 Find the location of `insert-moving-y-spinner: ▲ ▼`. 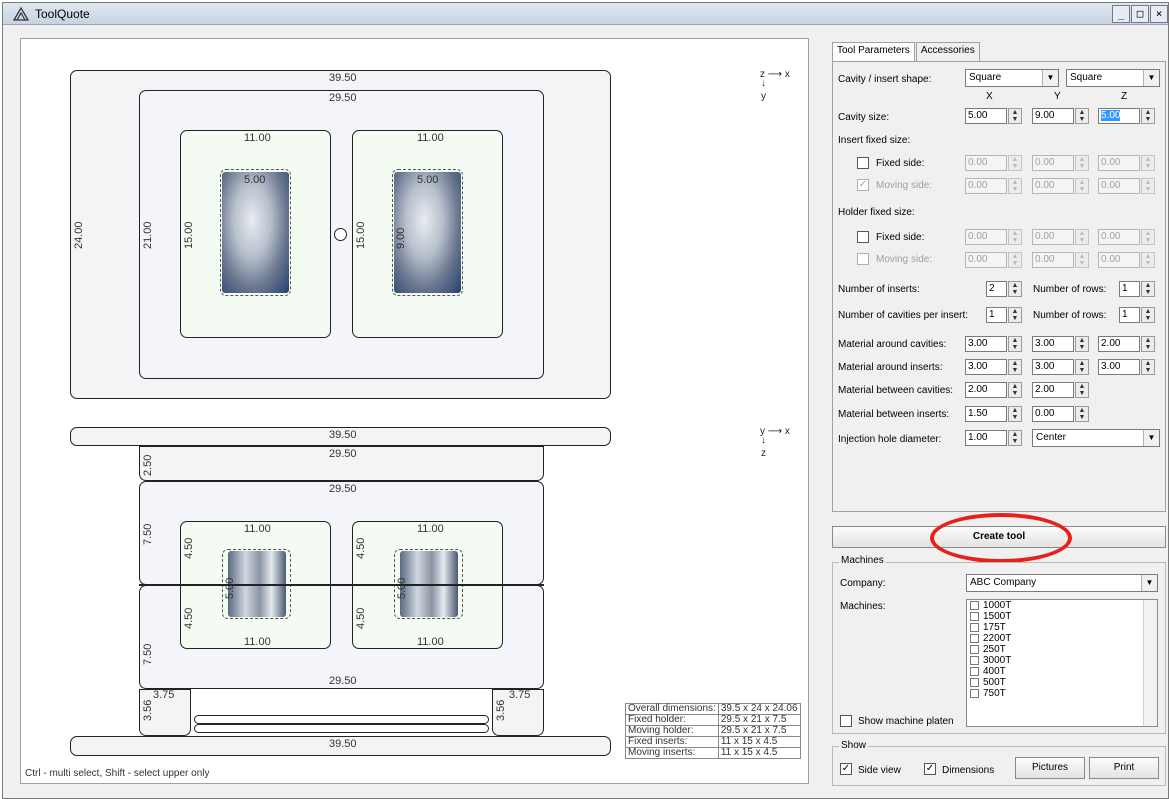

insert-moving-y-spinner: ▲ ▼ is located at coordinates (1082, 186).